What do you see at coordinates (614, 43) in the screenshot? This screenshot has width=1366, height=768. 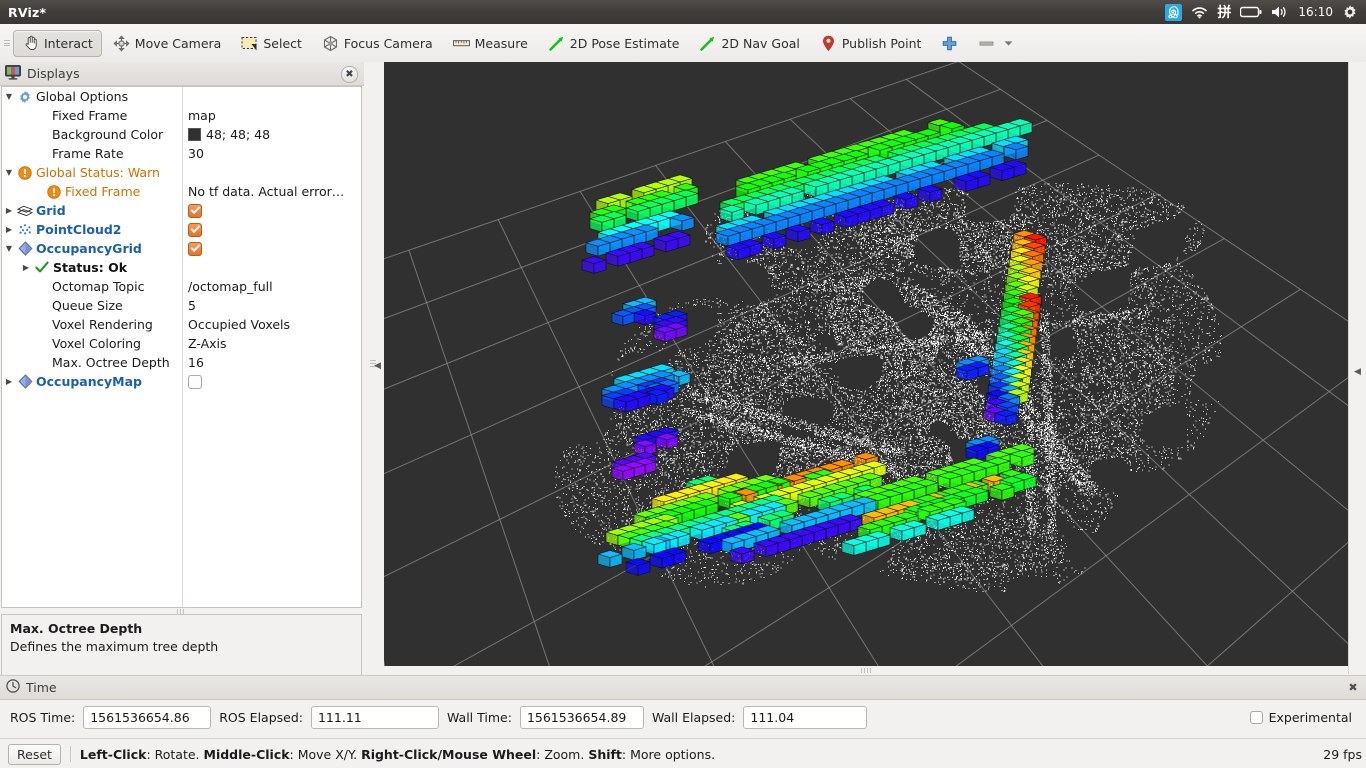 I see `tool-2d-pose-estimate: 2D Pose Estimate` at bounding box center [614, 43].